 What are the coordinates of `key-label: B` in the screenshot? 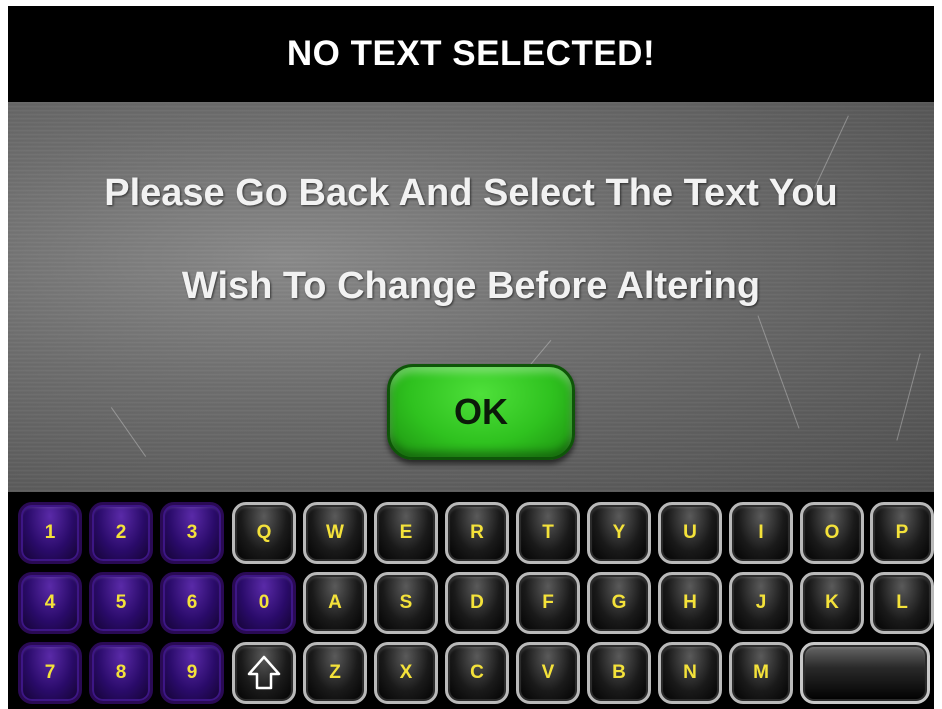 It's located at (619, 672).